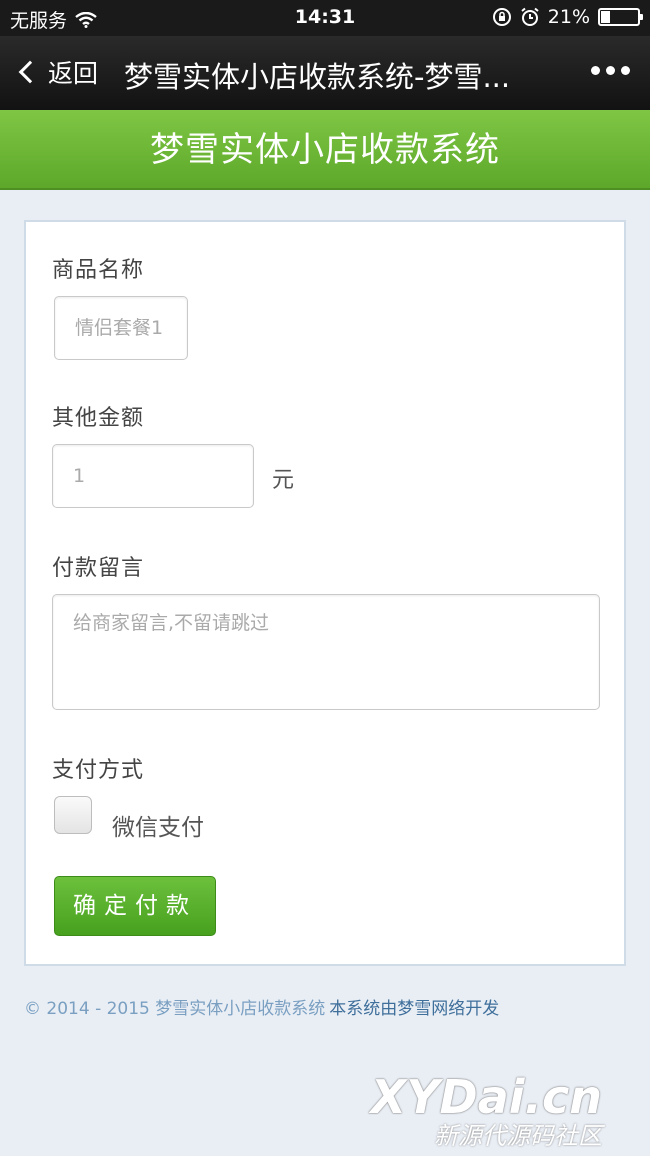  I want to click on watermark: XYDai.cn 新源代源码社区, so click(486, 1111).